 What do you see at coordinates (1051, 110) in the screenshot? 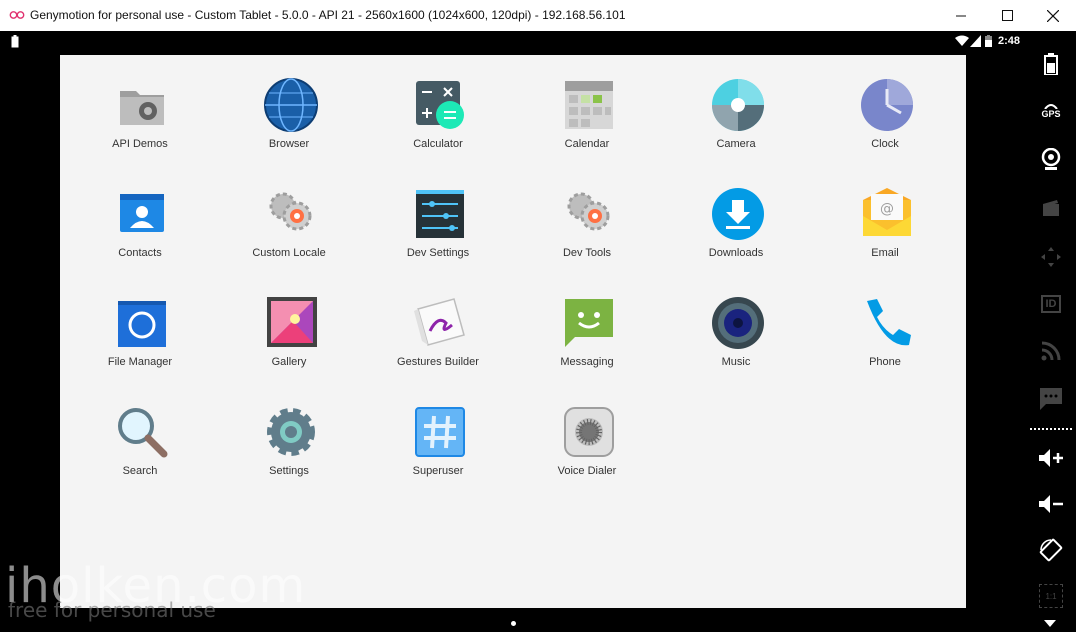
I see `sidebar-gps-button: GPS` at bounding box center [1051, 110].